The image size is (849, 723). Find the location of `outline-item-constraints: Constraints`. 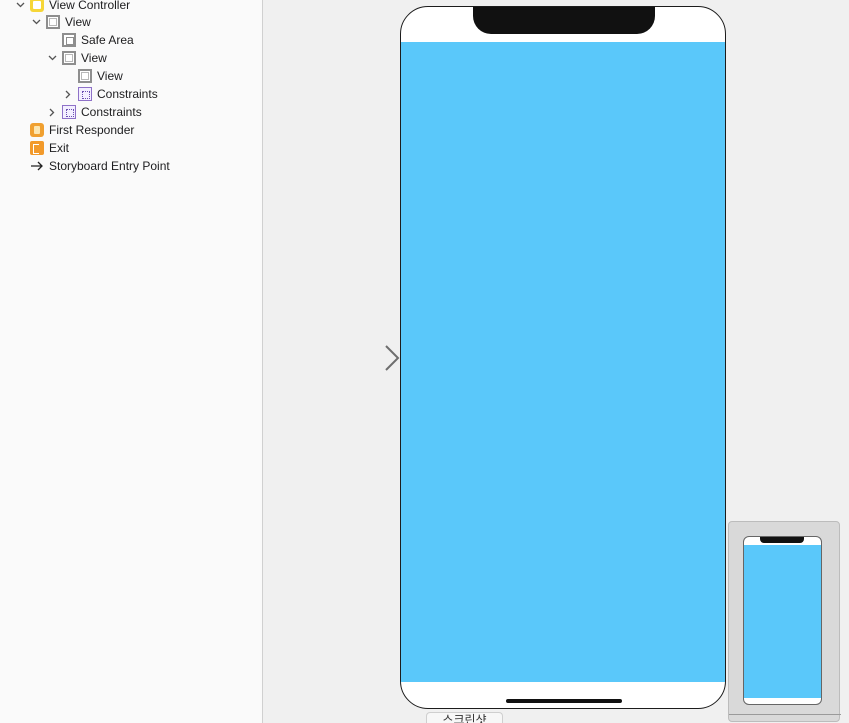

outline-item-constraints: Constraints is located at coordinates (94, 112).